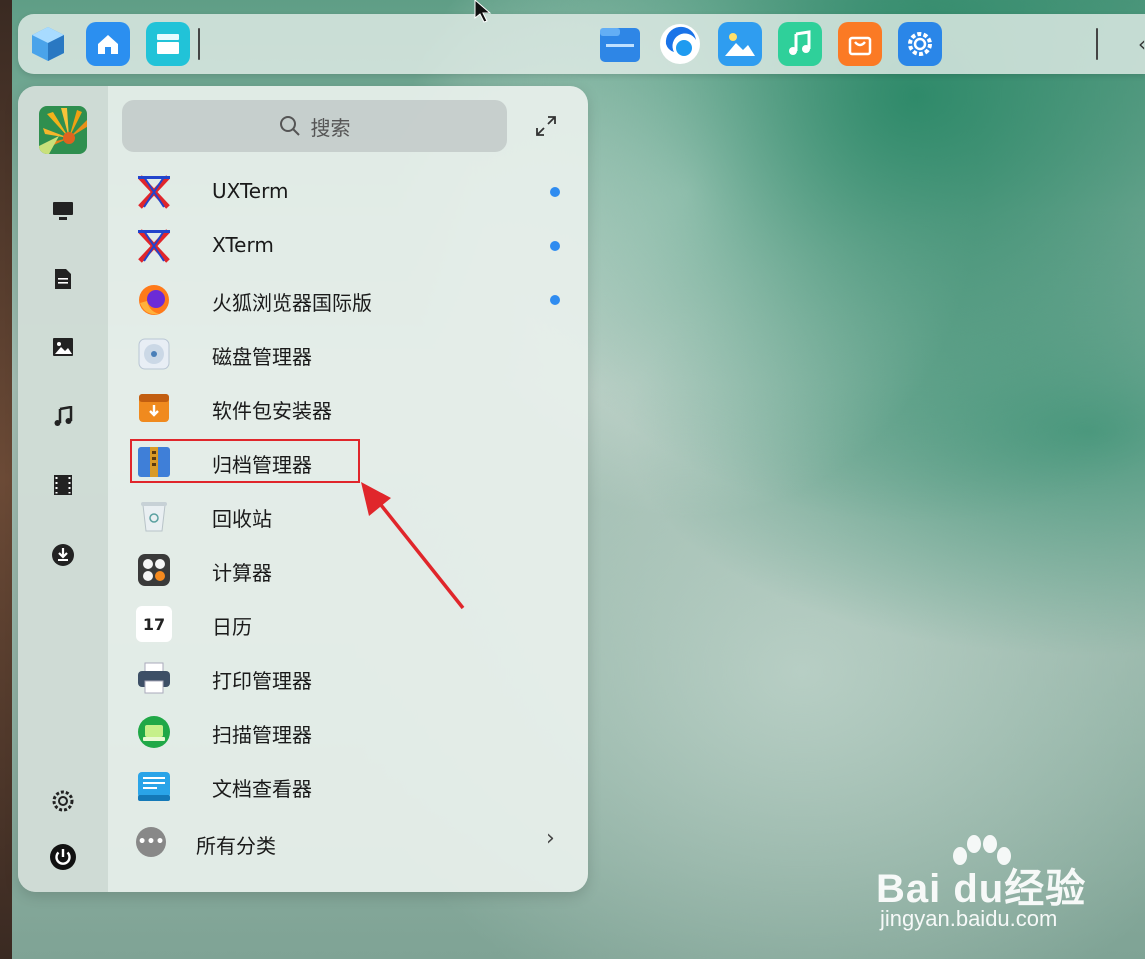 The image size is (1145, 959). What do you see at coordinates (154, 732) in the screenshot?
I see `scanner-icon` at bounding box center [154, 732].